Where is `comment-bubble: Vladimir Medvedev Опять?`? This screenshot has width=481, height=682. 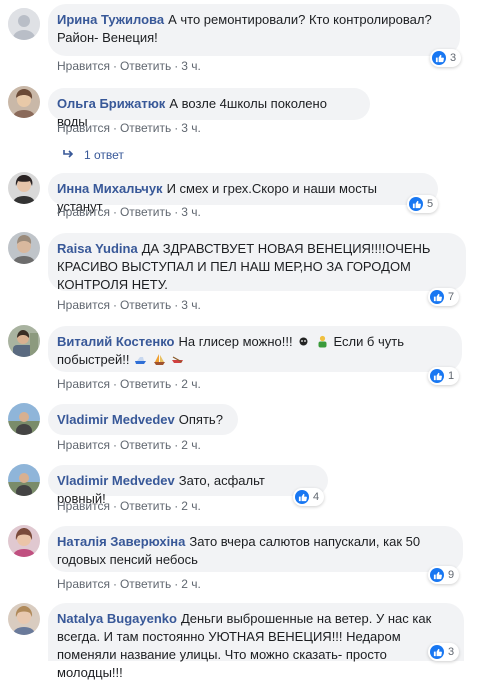 comment-bubble: Vladimir Medvedev Опять? is located at coordinates (143, 419).